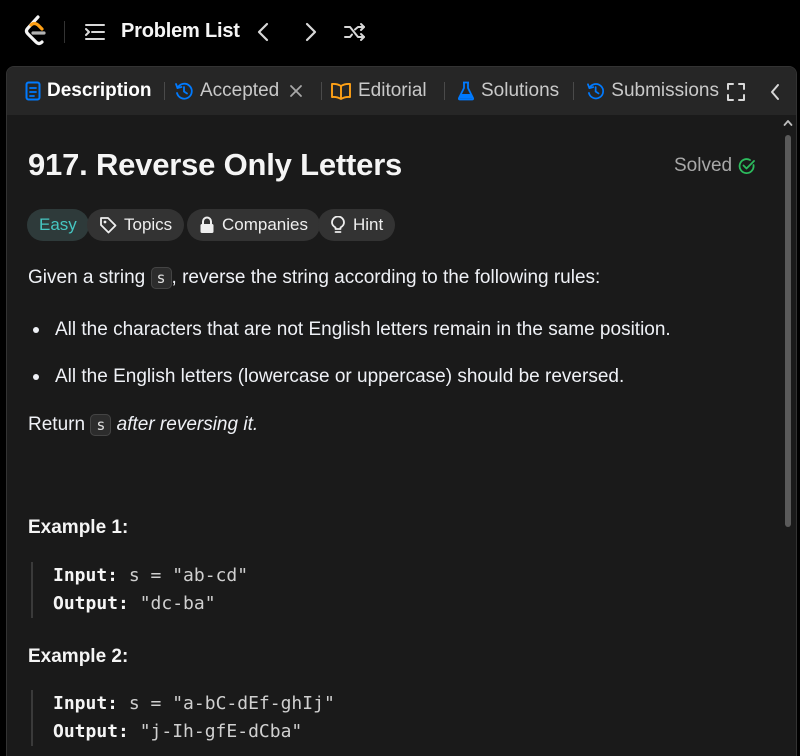  What do you see at coordinates (296, 91) in the screenshot?
I see `close-icon` at bounding box center [296, 91].